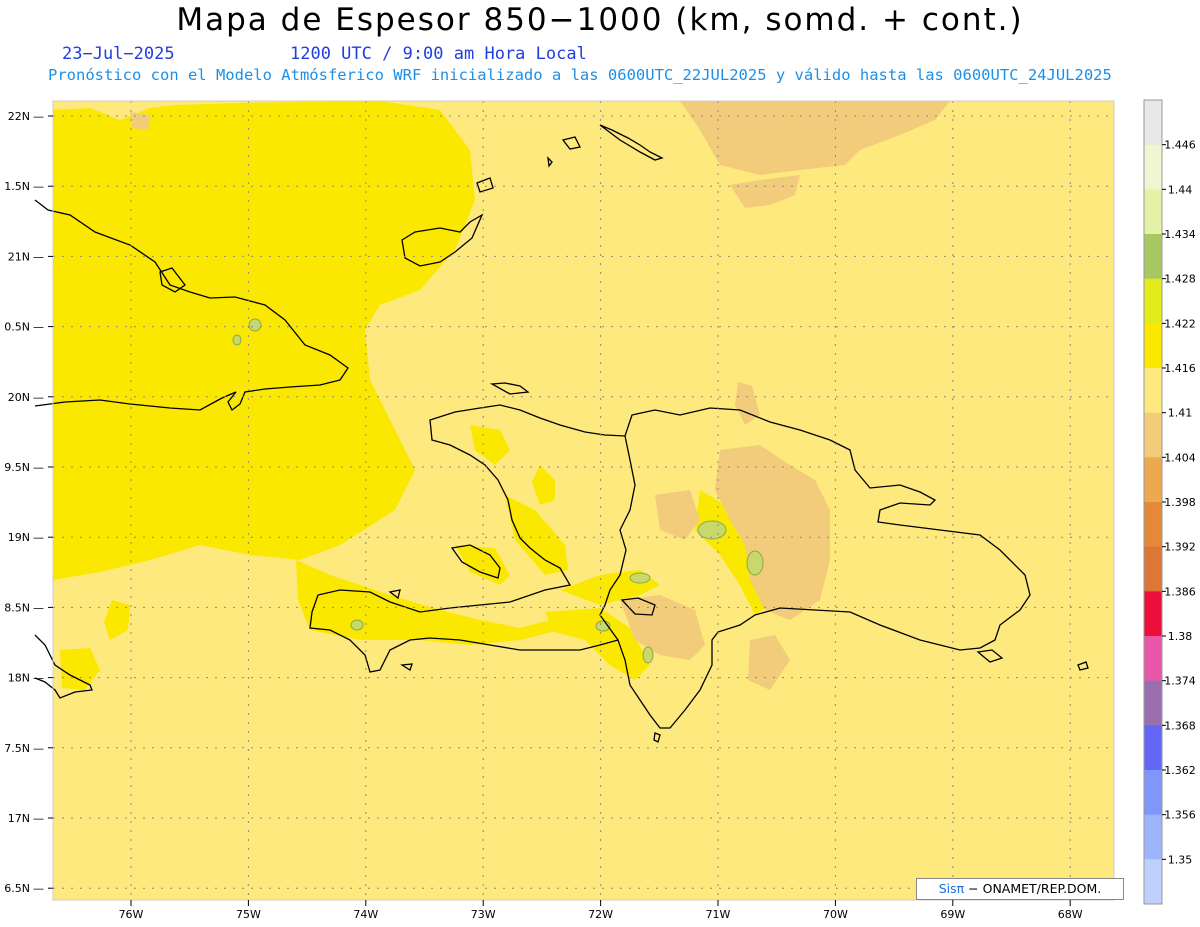 Image resolution: width=1200 pixels, height=927 pixels. What do you see at coordinates (19, 818) in the screenshot?
I see `lat-label: 17N` at bounding box center [19, 818].